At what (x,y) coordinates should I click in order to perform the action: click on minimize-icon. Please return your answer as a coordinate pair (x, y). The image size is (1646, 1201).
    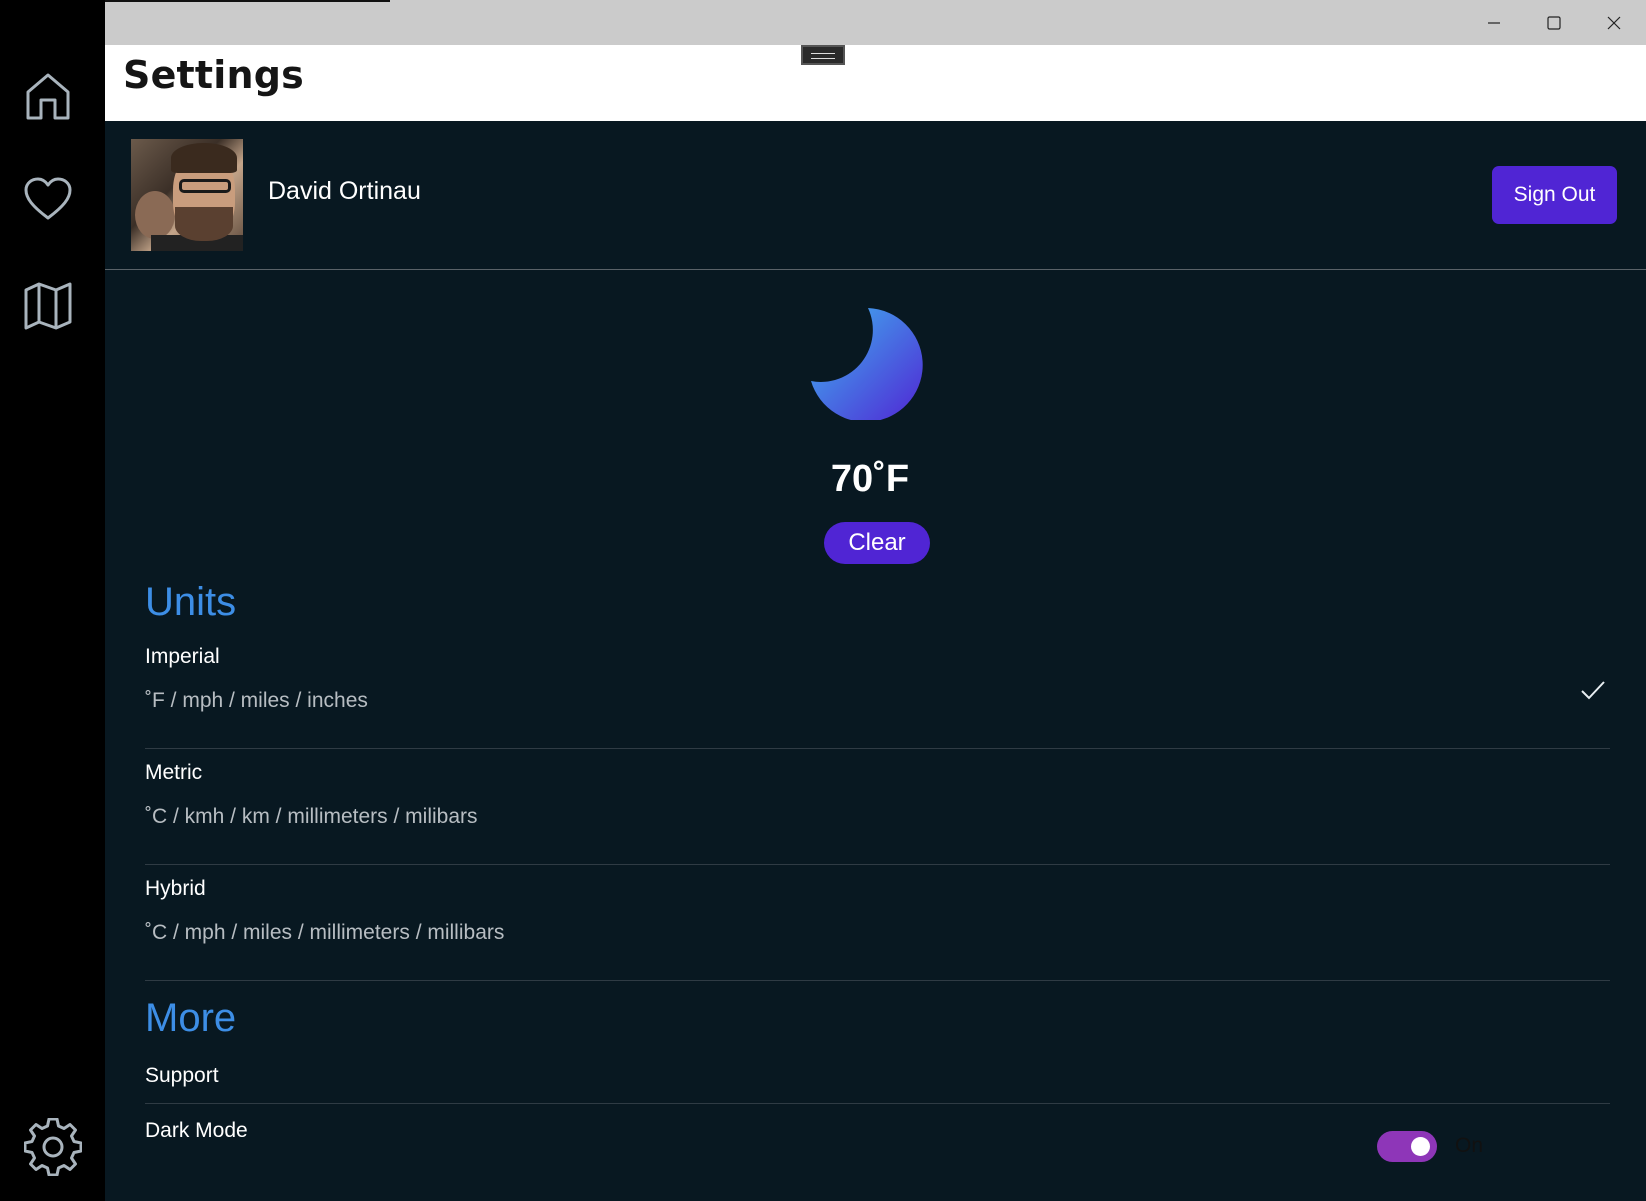
    Looking at the image, I should click on (1494, 23).